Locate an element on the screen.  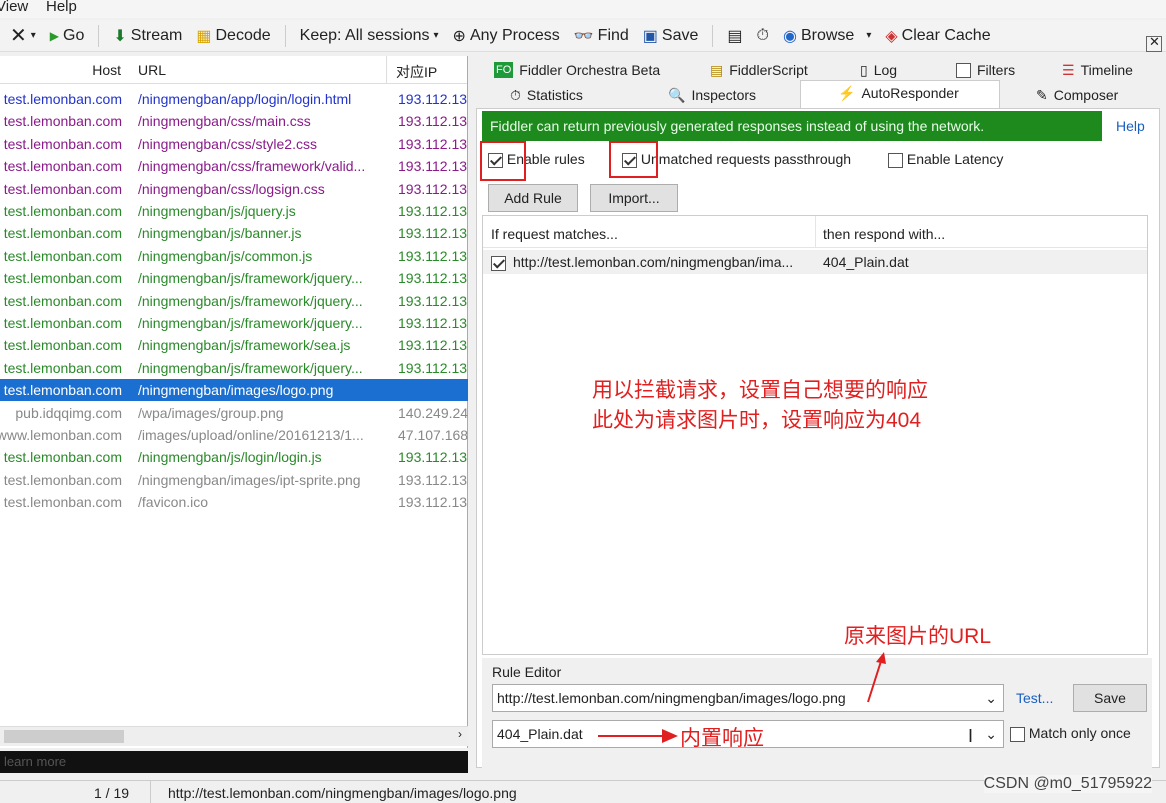
x-icon: ✕ is located at coordinates (18, 36).